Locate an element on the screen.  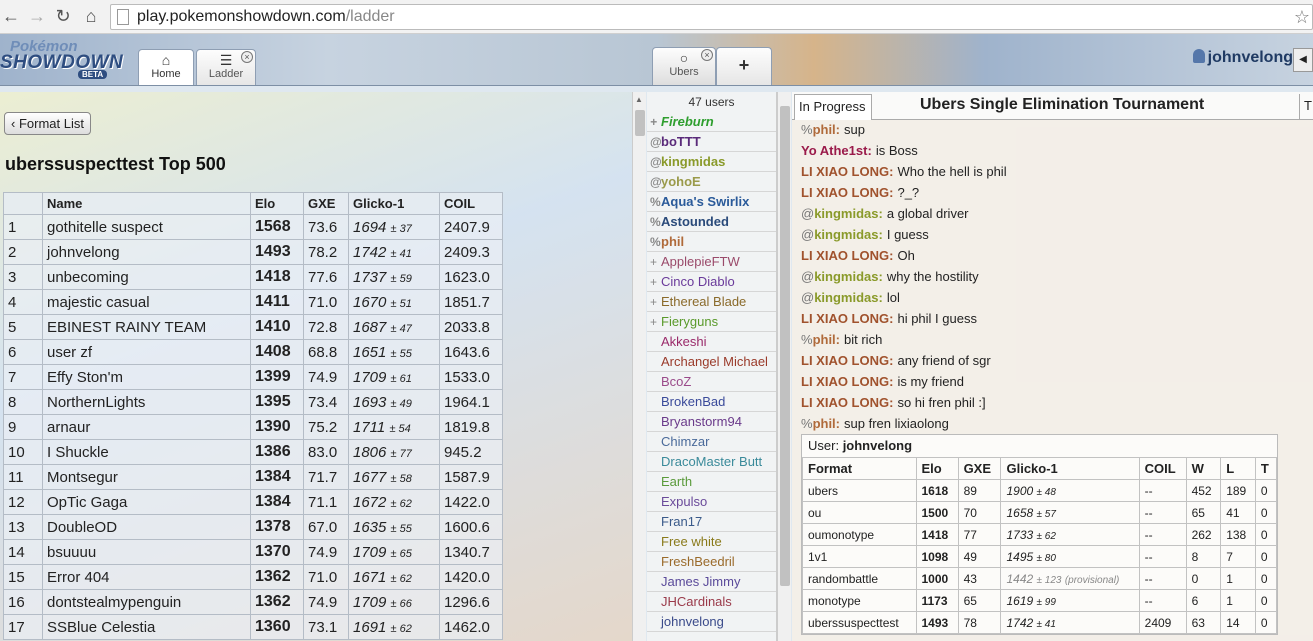
user-list-item: James Jimmy is located at coordinates (711, 582).